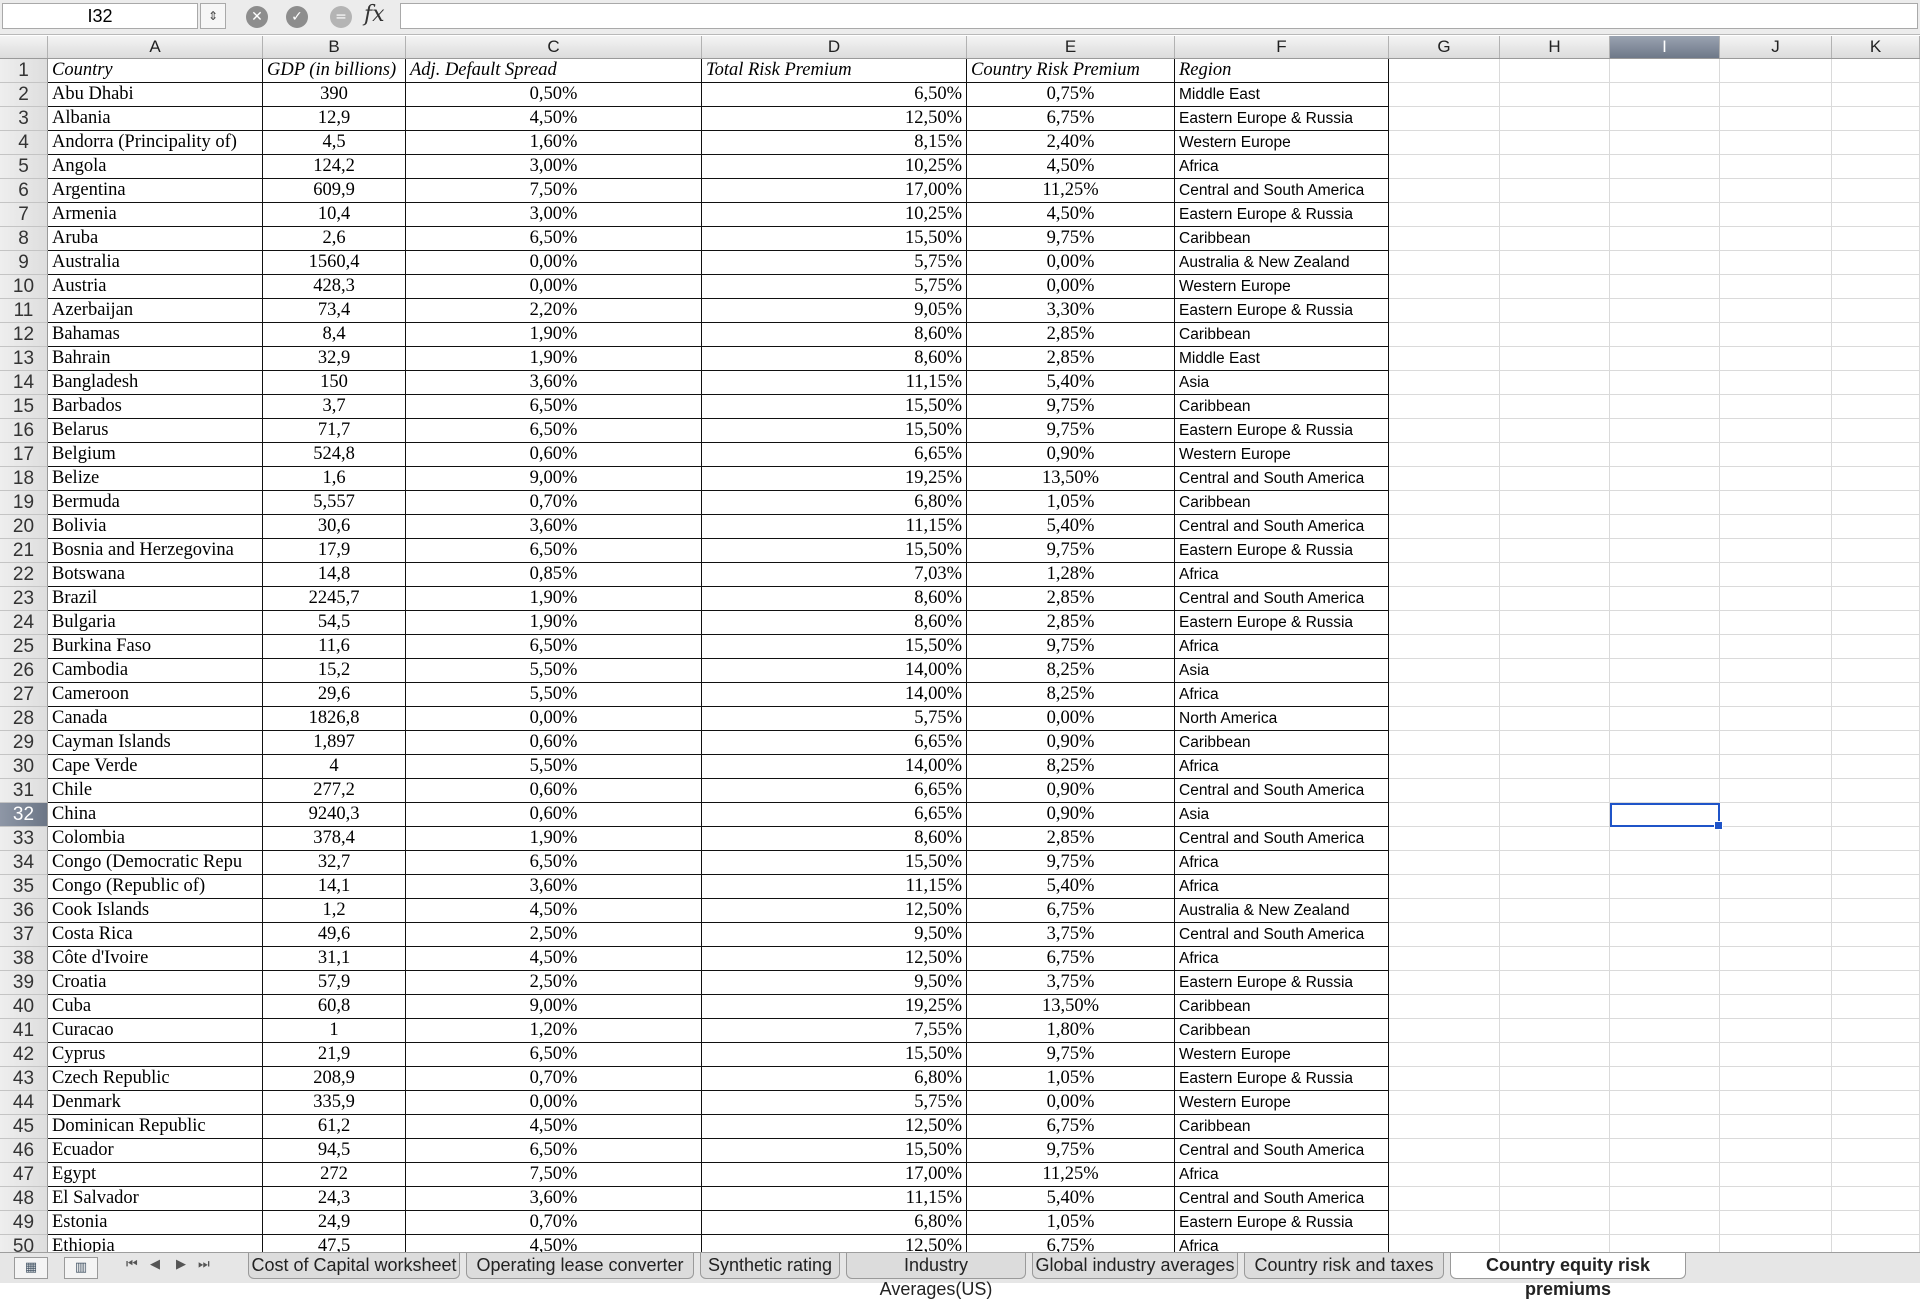  What do you see at coordinates (155, 1079) in the screenshot?
I see `cell-country: Czech Republic` at bounding box center [155, 1079].